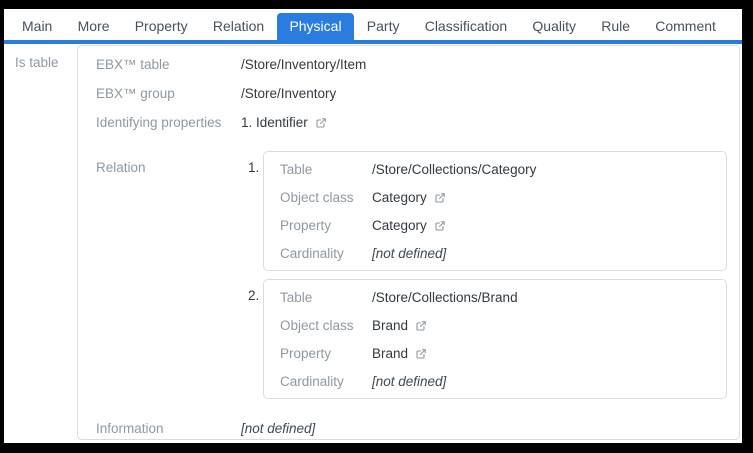  I want to click on object-class-link: Brand, so click(399, 325).